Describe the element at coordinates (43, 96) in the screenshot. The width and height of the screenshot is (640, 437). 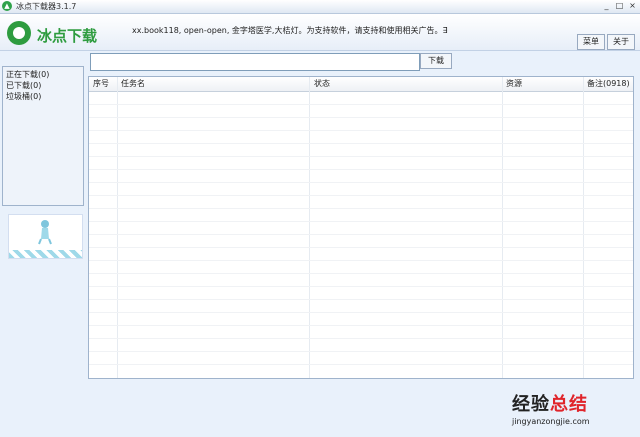
I see `sidebar-item-trash: 垃圾桶(0)` at that location.